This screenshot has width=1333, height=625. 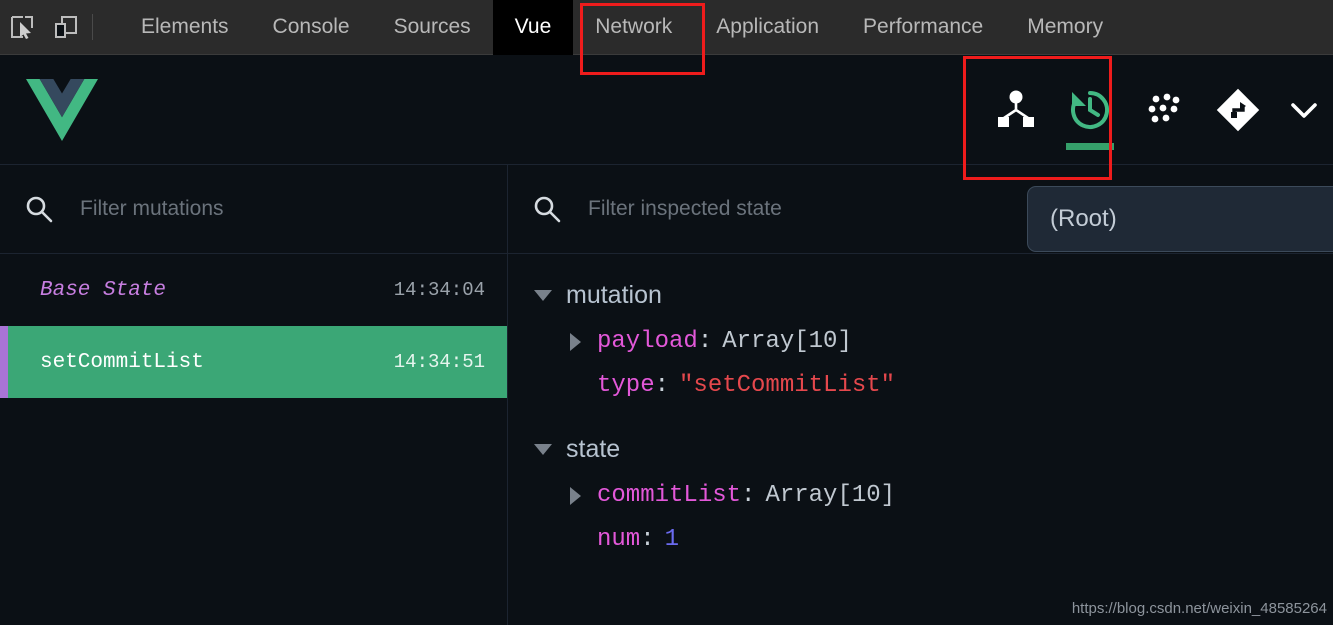 I want to click on inspector-group-header: state, so click(x=933, y=449).